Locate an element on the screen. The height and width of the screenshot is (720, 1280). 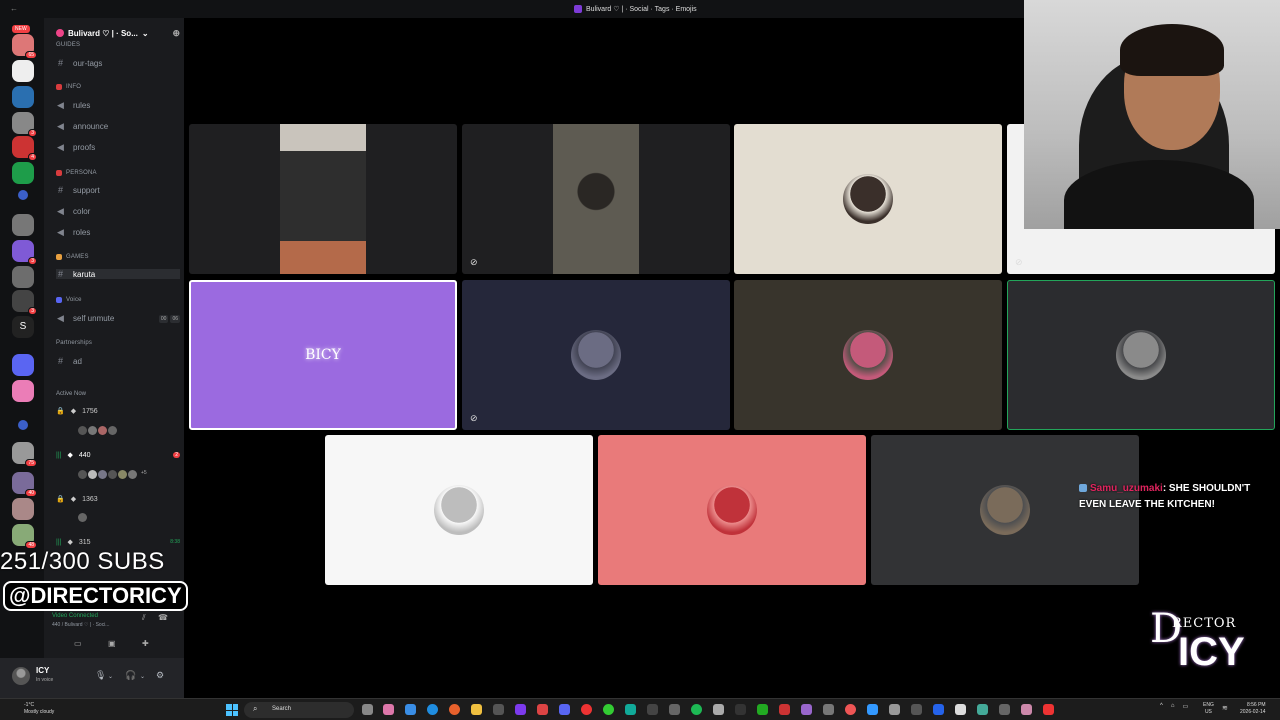
add-member-icon: ⊕ is located at coordinates (176, 33).